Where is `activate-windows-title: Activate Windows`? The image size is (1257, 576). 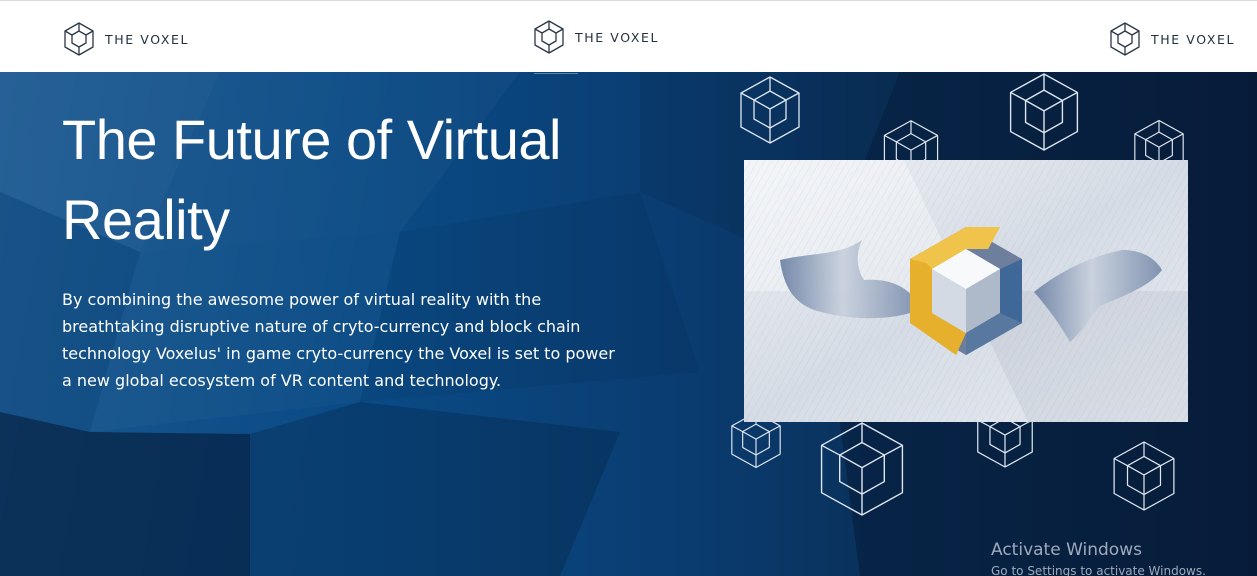
activate-windows-title: Activate Windows is located at coordinates (1066, 550).